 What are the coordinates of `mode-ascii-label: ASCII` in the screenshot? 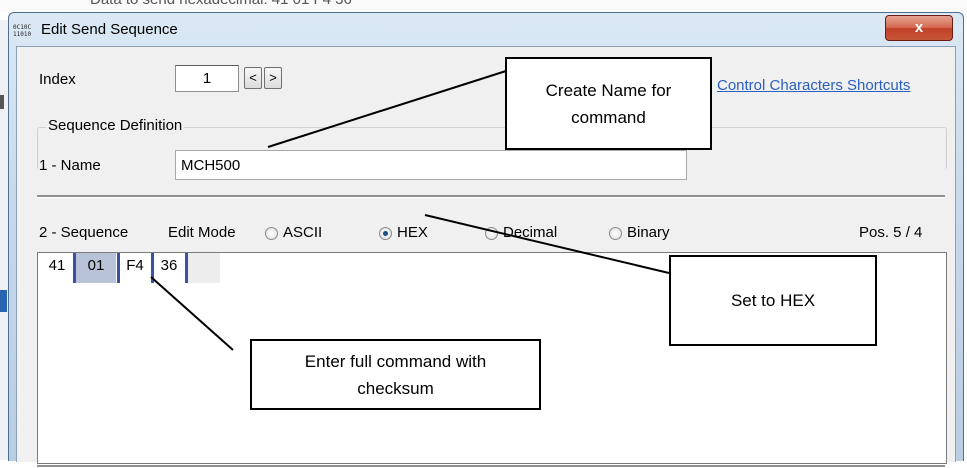 It's located at (302, 232).